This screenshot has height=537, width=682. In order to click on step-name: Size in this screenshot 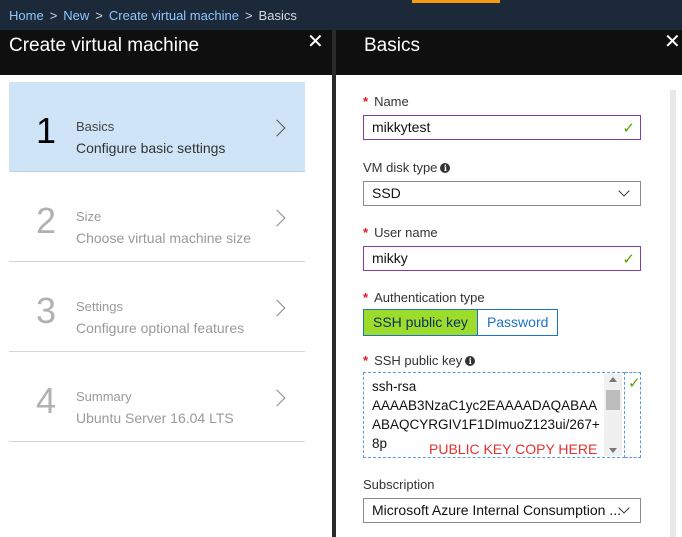, I will do `click(89, 216)`.